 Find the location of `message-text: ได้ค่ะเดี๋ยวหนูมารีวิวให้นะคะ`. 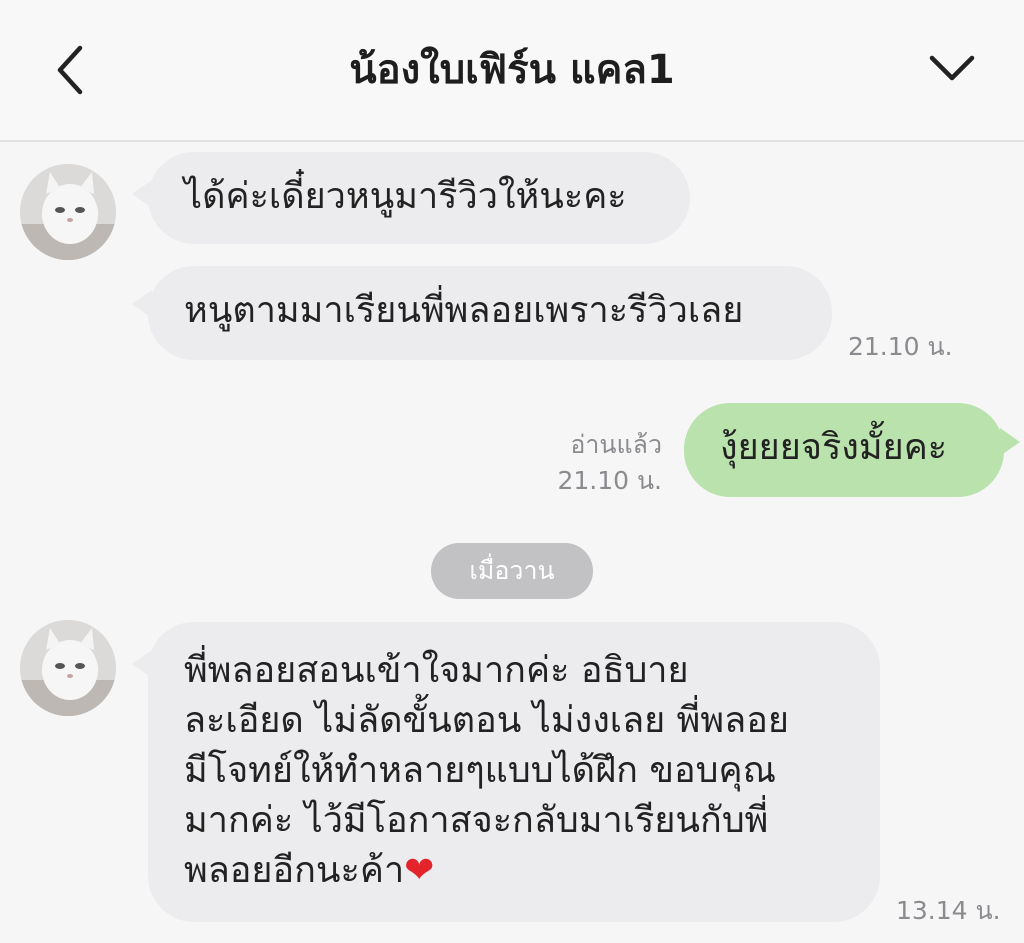

message-text: ได้ค่ะเดี๋ยวหนูมารีวิวให้นะคะ is located at coordinates (405, 196).